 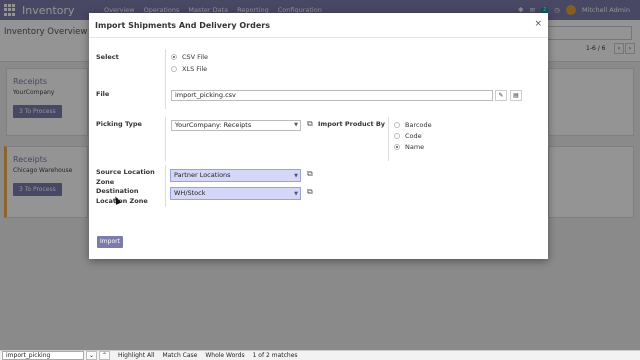 What do you see at coordinates (195, 69) in the screenshot?
I see `radio-label: XLS File` at bounding box center [195, 69].